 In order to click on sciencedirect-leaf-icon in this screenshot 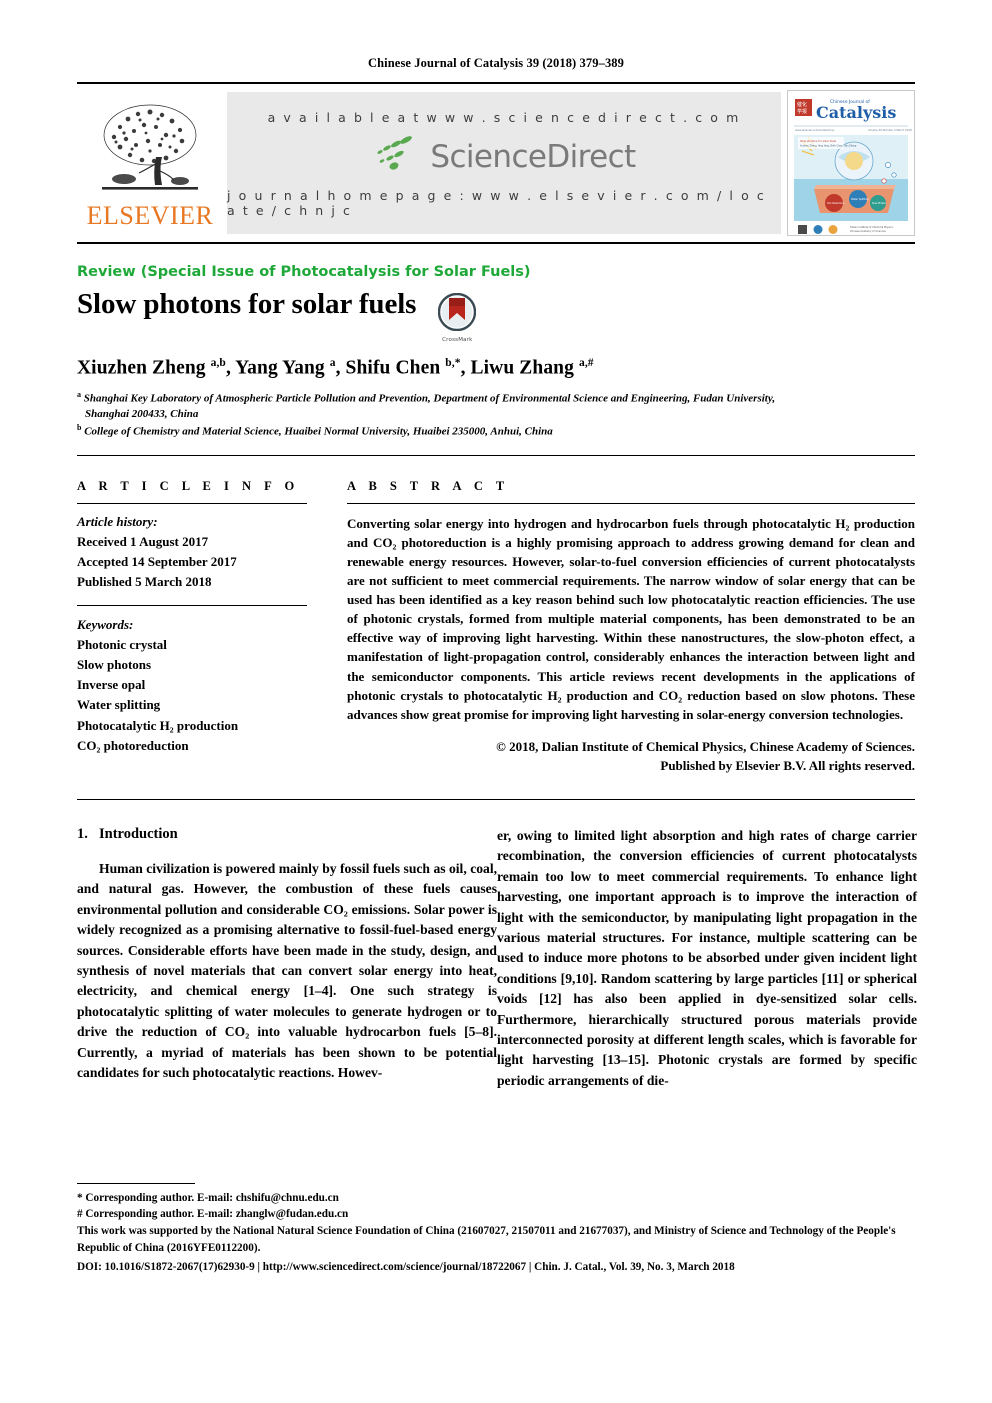, I will do `click(398, 156)`.